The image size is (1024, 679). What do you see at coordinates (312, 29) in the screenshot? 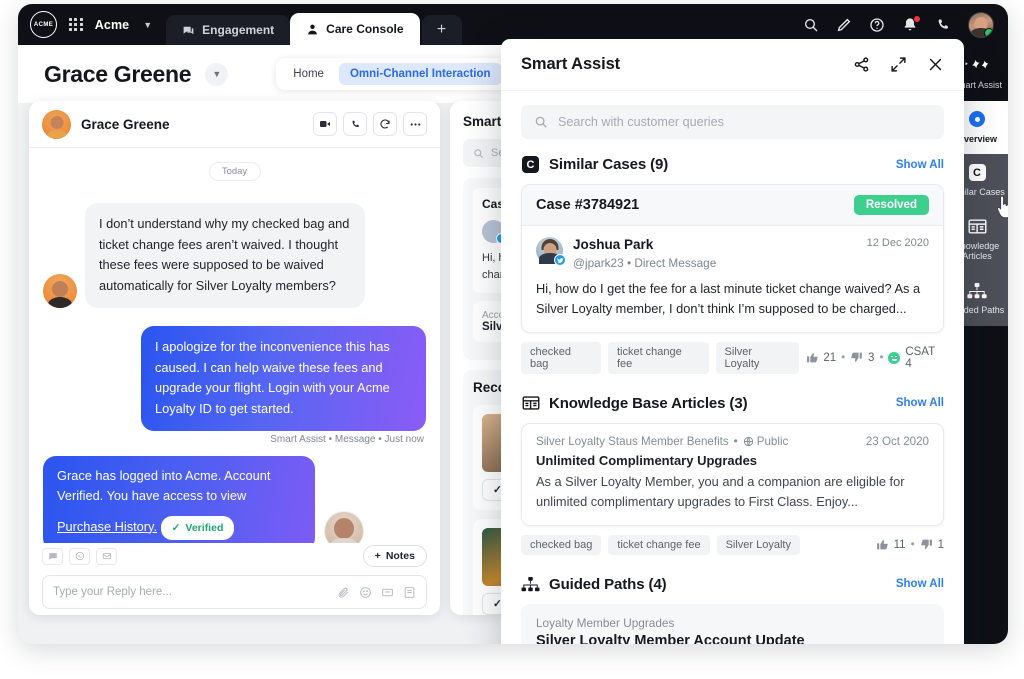
I see `agent-headset-icon` at bounding box center [312, 29].